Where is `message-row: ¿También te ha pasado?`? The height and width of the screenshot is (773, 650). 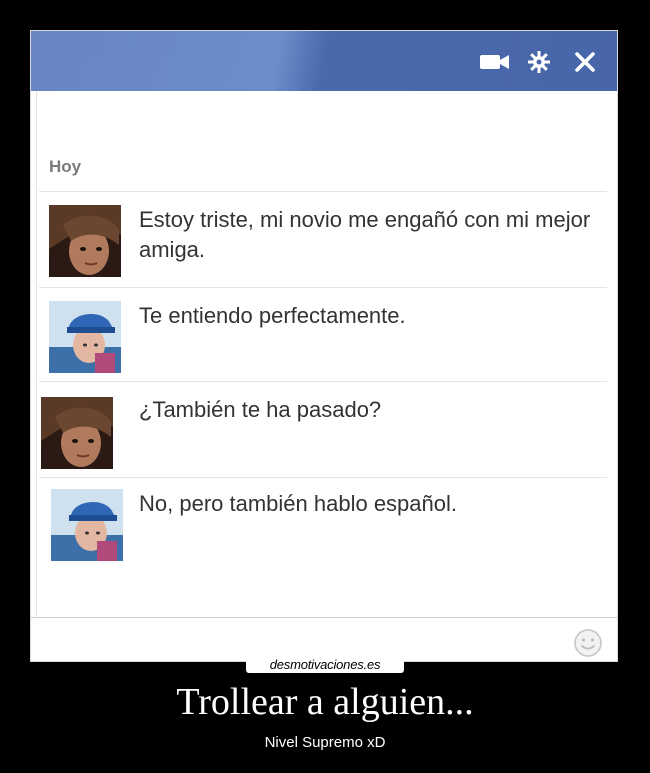
message-row: ¿También te ha pasado? is located at coordinates (324, 435).